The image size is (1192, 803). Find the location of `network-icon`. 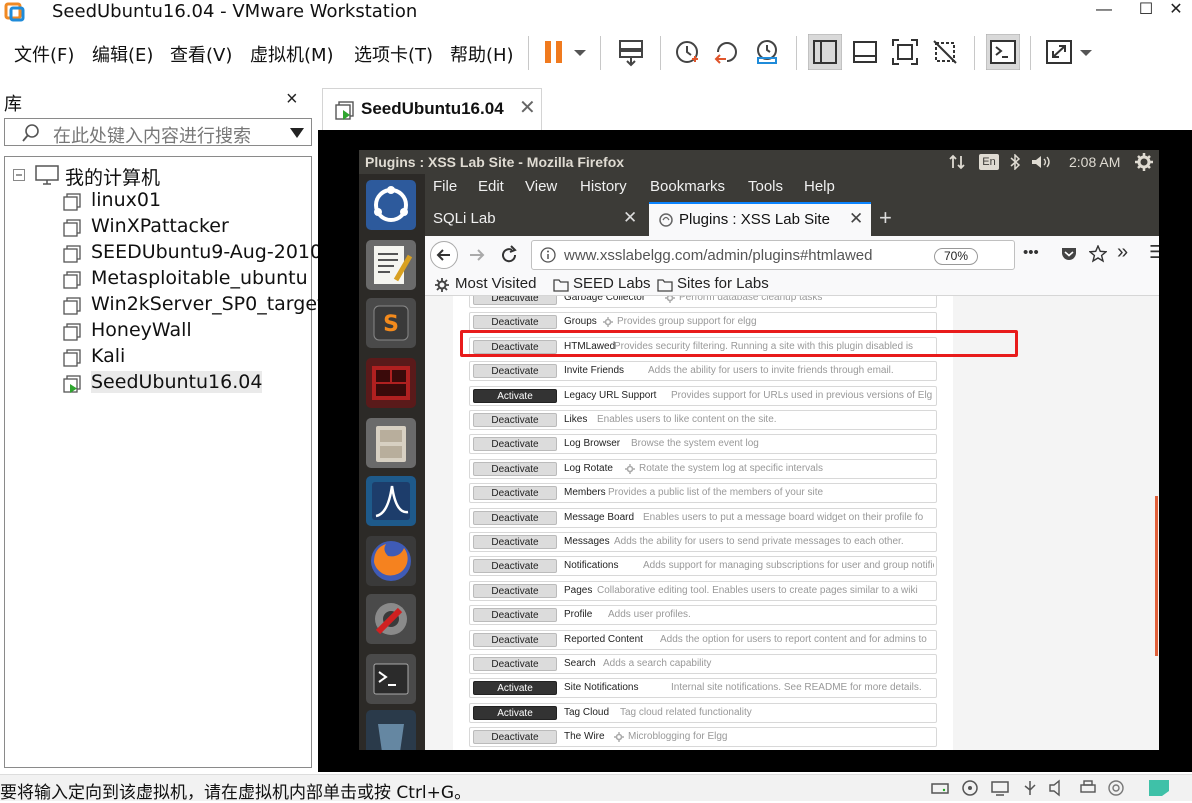

network-icon is located at coordinates (957, 162).